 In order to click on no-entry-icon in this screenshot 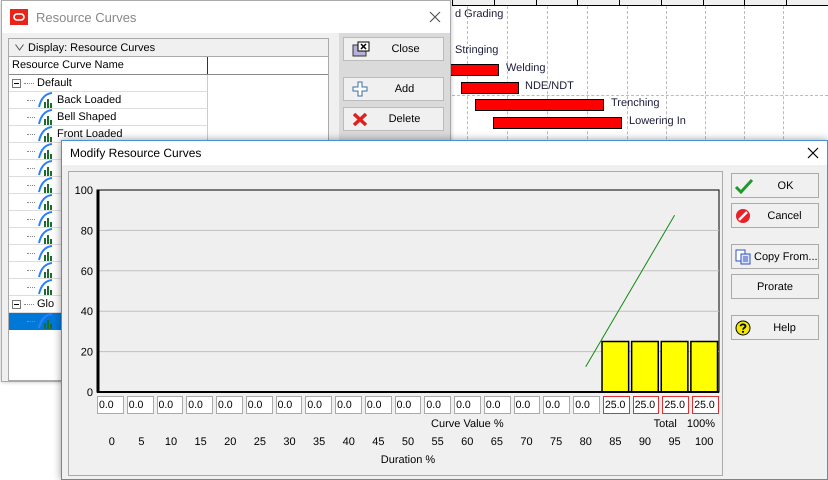, I will do `click(743, 216)`.